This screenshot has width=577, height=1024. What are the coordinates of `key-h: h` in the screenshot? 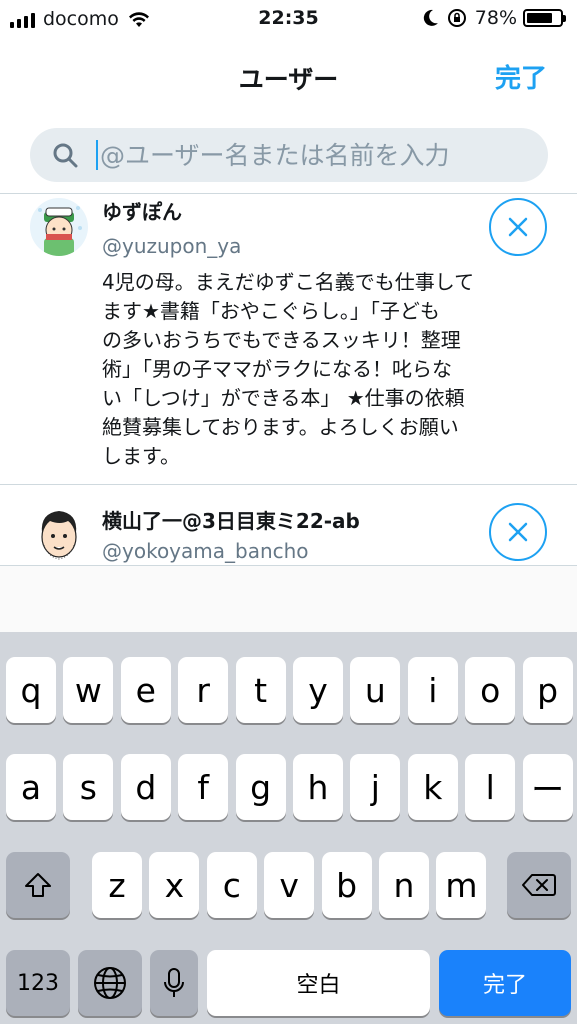 It's located at (318, 787).